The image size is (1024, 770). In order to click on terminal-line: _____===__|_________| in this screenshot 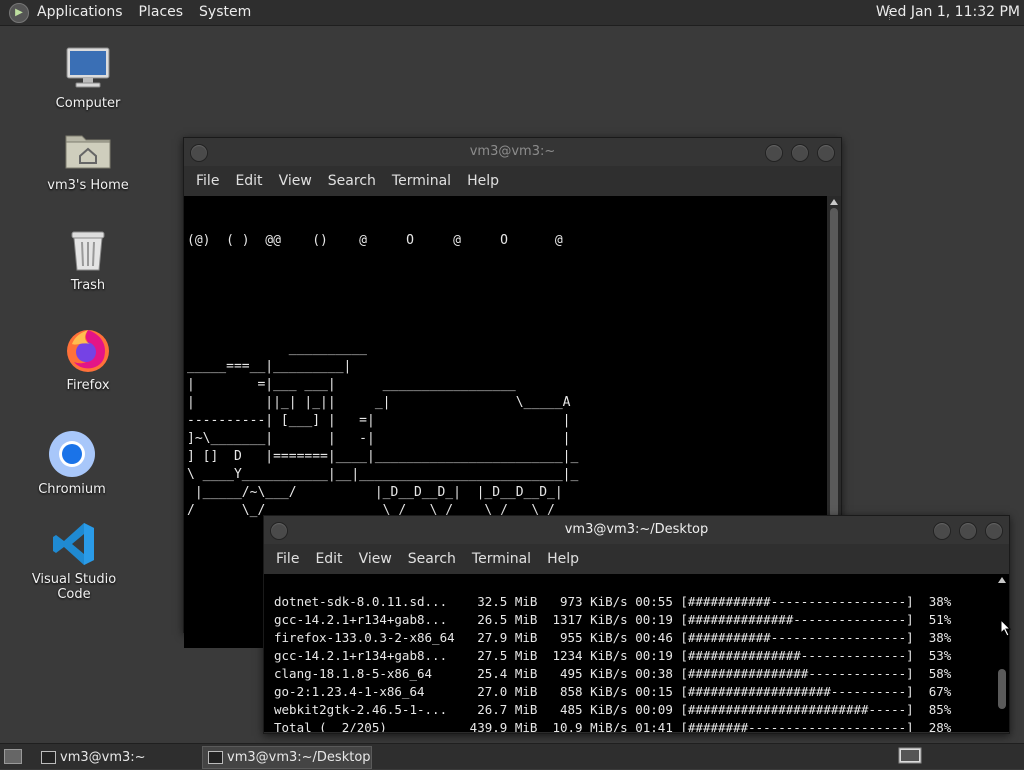, I will do `click(269, 366)`.